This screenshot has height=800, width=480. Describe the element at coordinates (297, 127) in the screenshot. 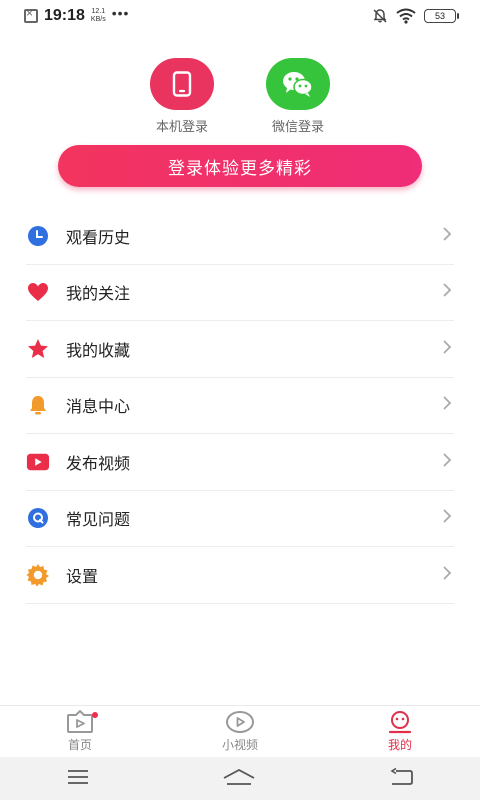

I see `wechat-login-label: 微信登录` at that location.